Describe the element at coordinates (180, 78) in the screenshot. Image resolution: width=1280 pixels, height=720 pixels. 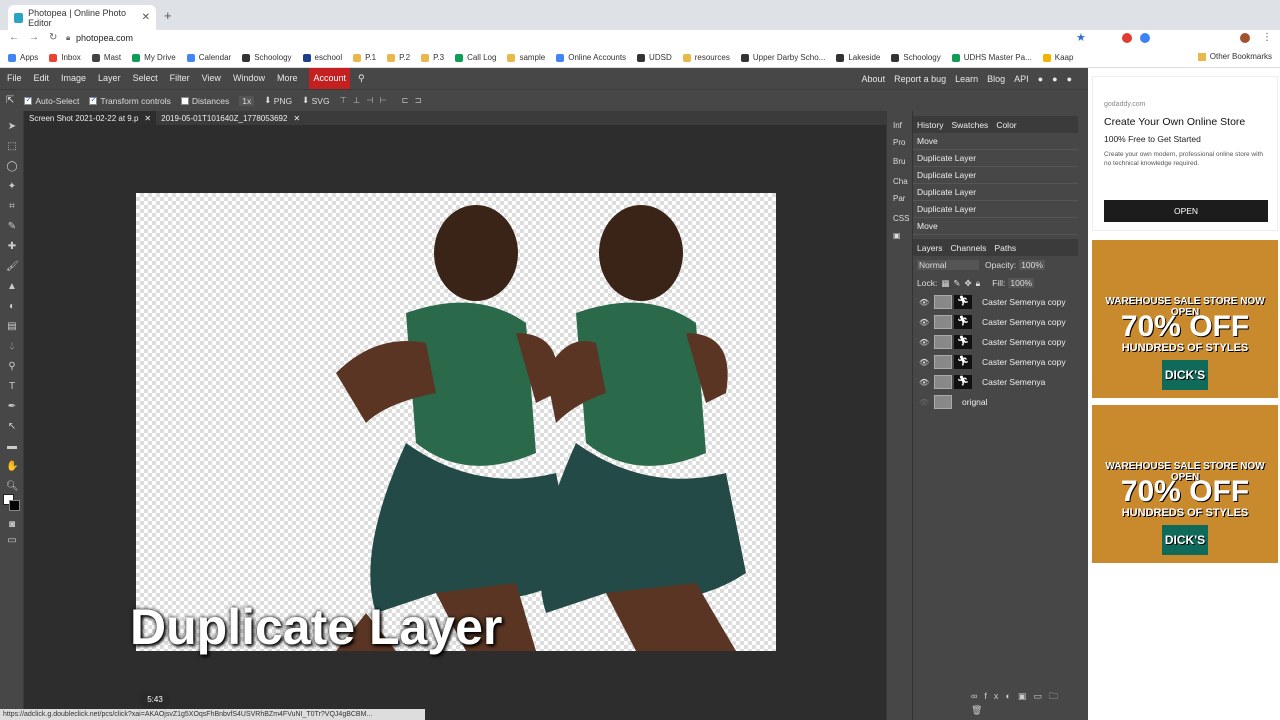
I see `menu-filter: Filter` at that location.